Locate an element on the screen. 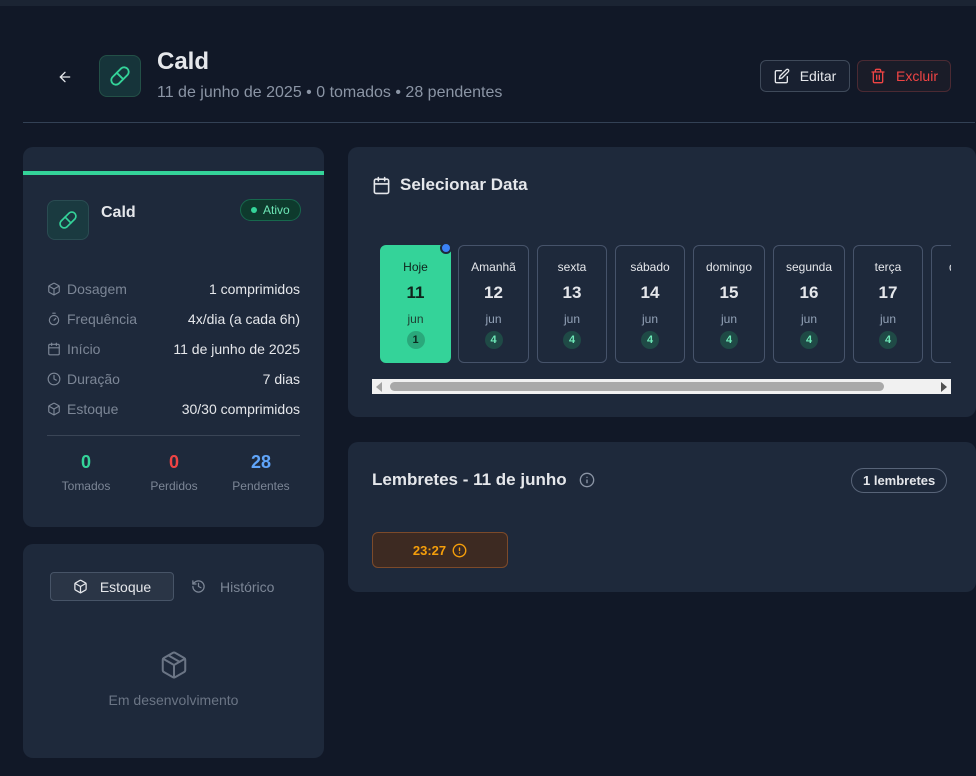  date-strip-scrollbar is located at coordinates (661, 386).